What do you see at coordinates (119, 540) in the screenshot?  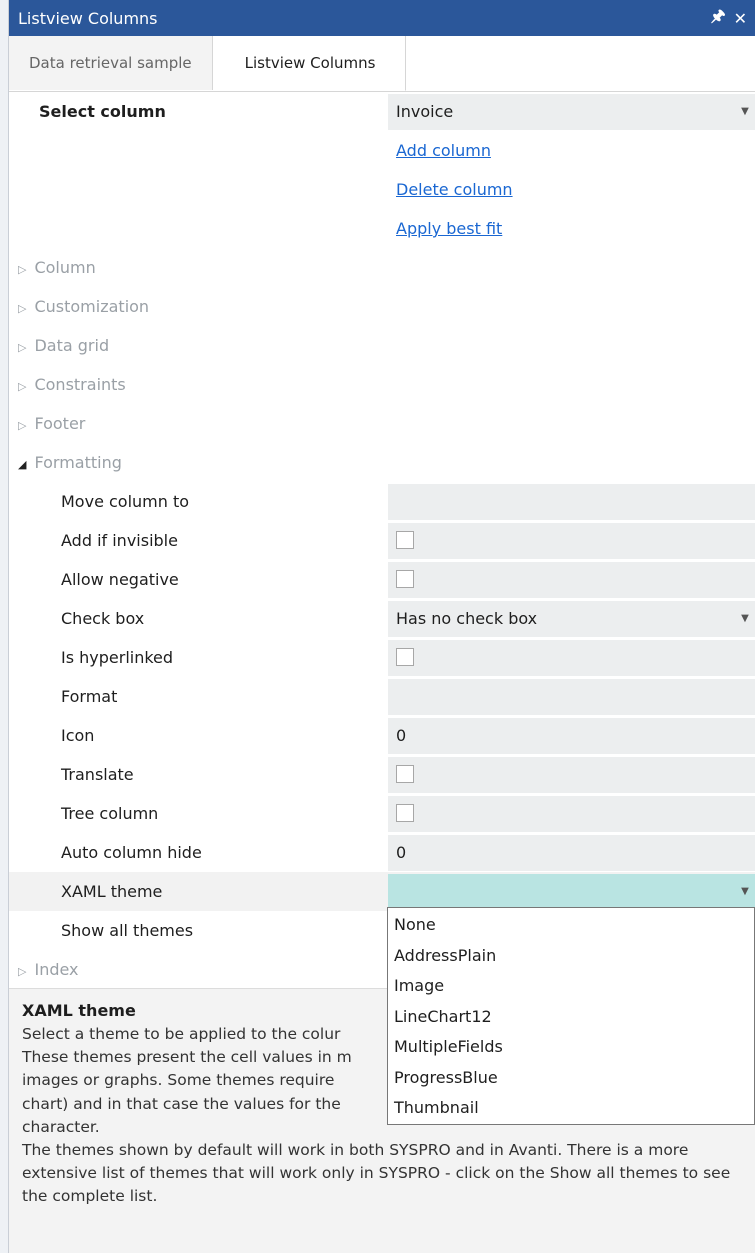 I see `property-label: Add if invisible` at bounding box center [119, 540].